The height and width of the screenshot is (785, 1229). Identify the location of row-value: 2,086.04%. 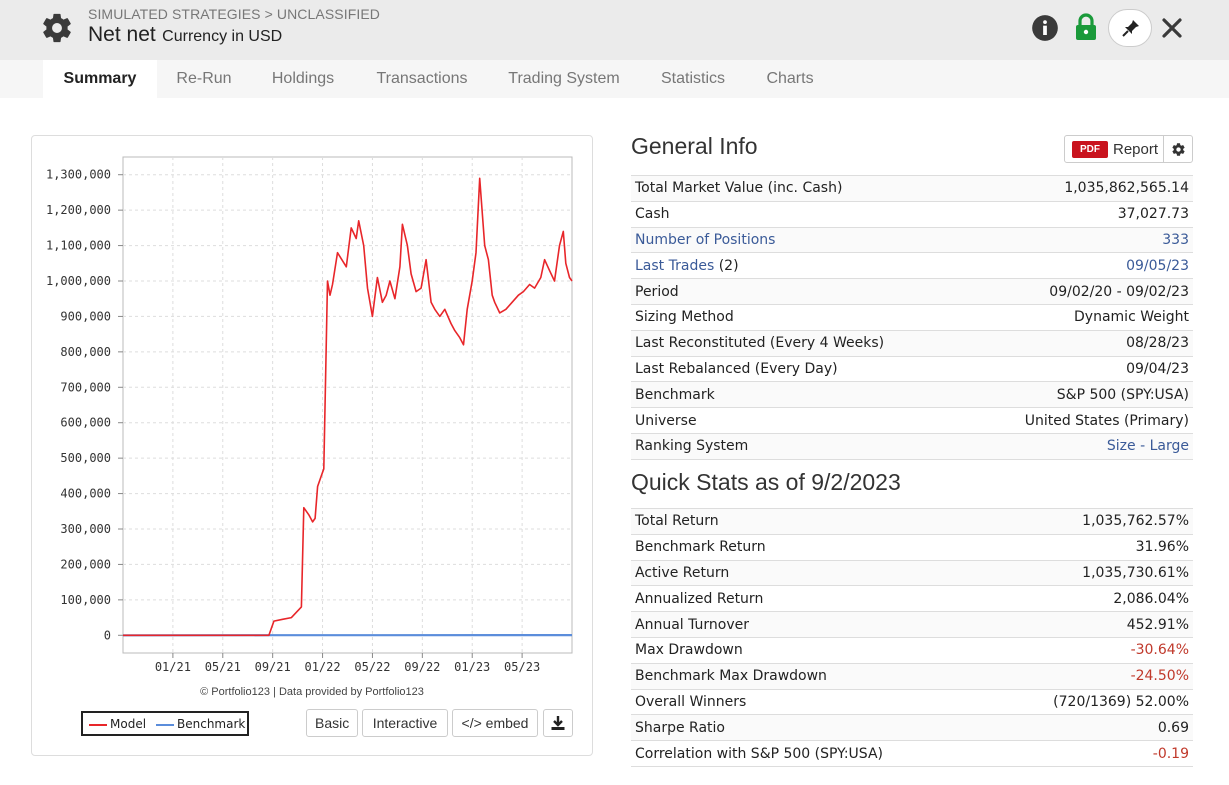
(1091, 598).